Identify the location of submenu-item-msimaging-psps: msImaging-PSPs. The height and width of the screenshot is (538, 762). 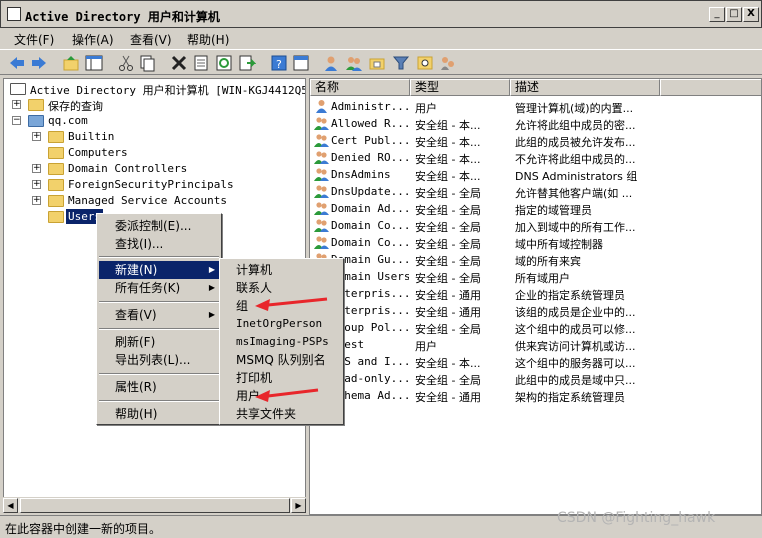
(275, 342).